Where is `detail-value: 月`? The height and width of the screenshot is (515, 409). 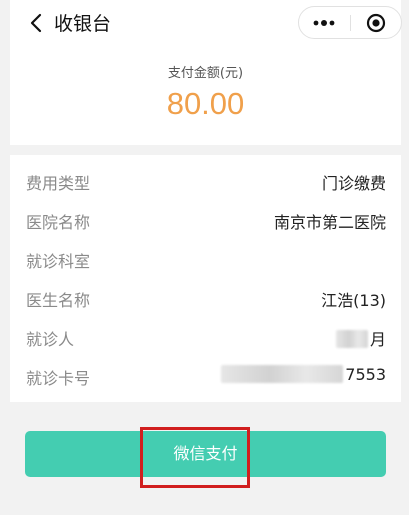
detail-value: 月 is located at coordinates (377, 339).